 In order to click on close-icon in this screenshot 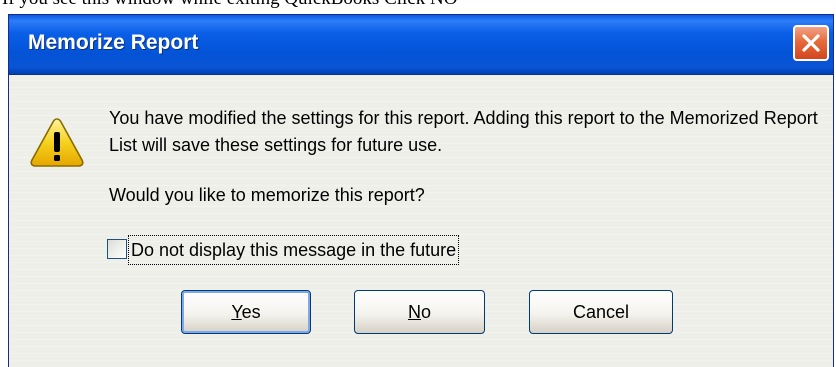, I will do `click(811, 43)`.